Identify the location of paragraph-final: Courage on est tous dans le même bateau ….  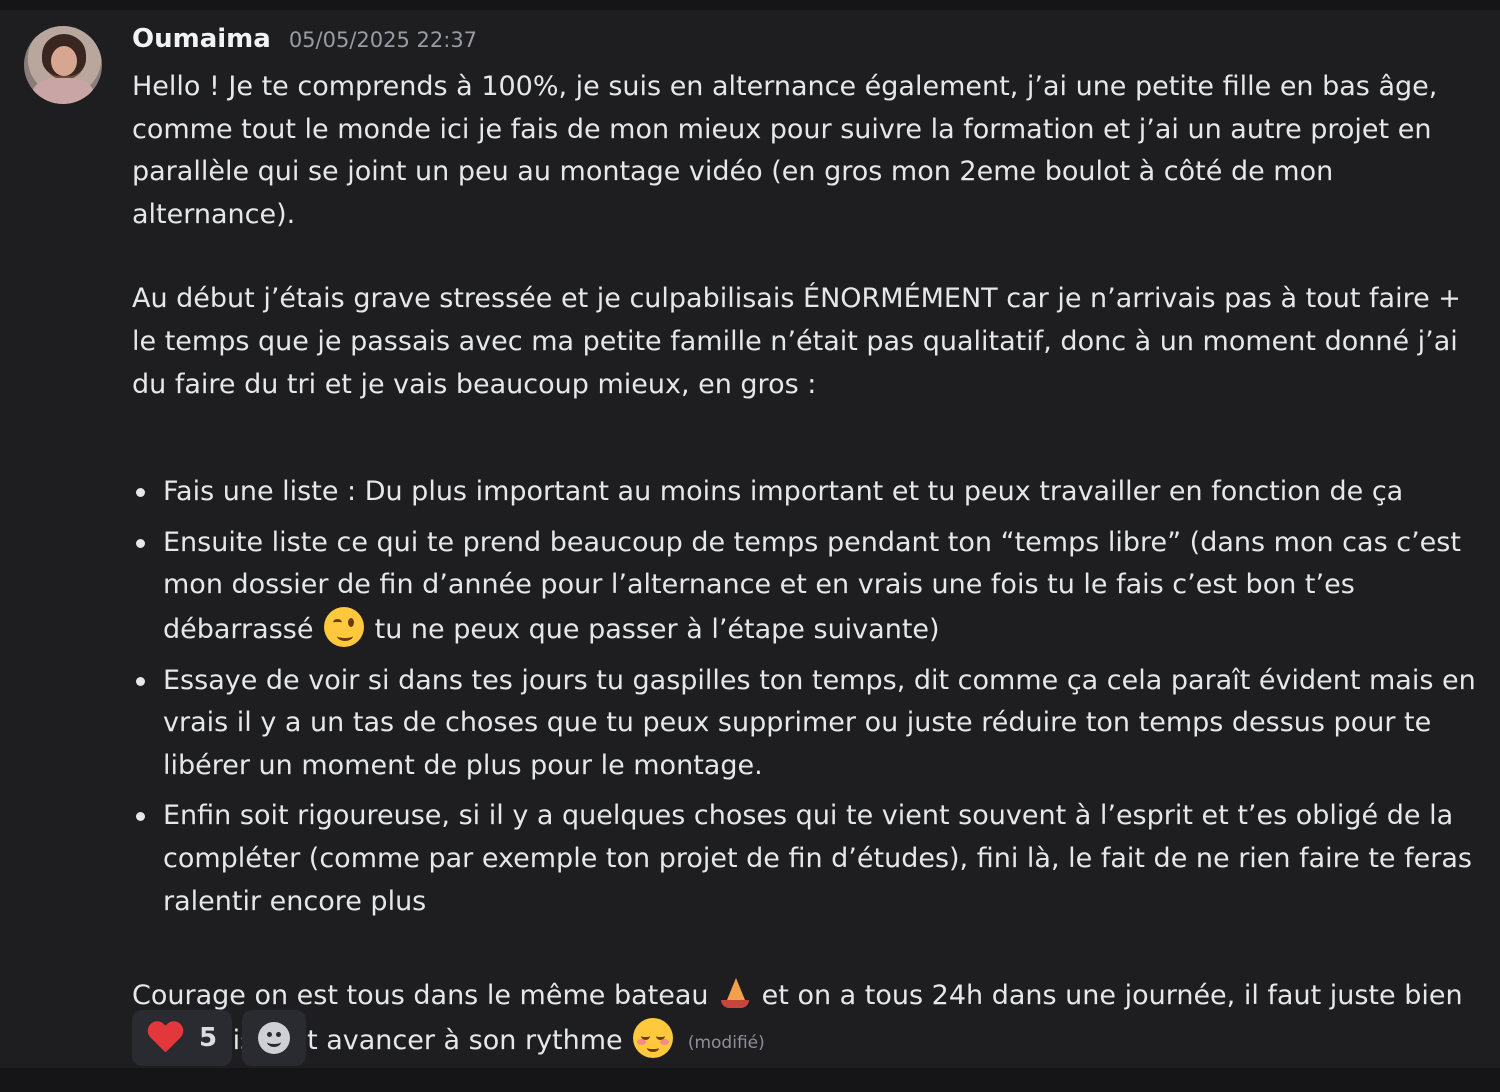
(807, 1019).